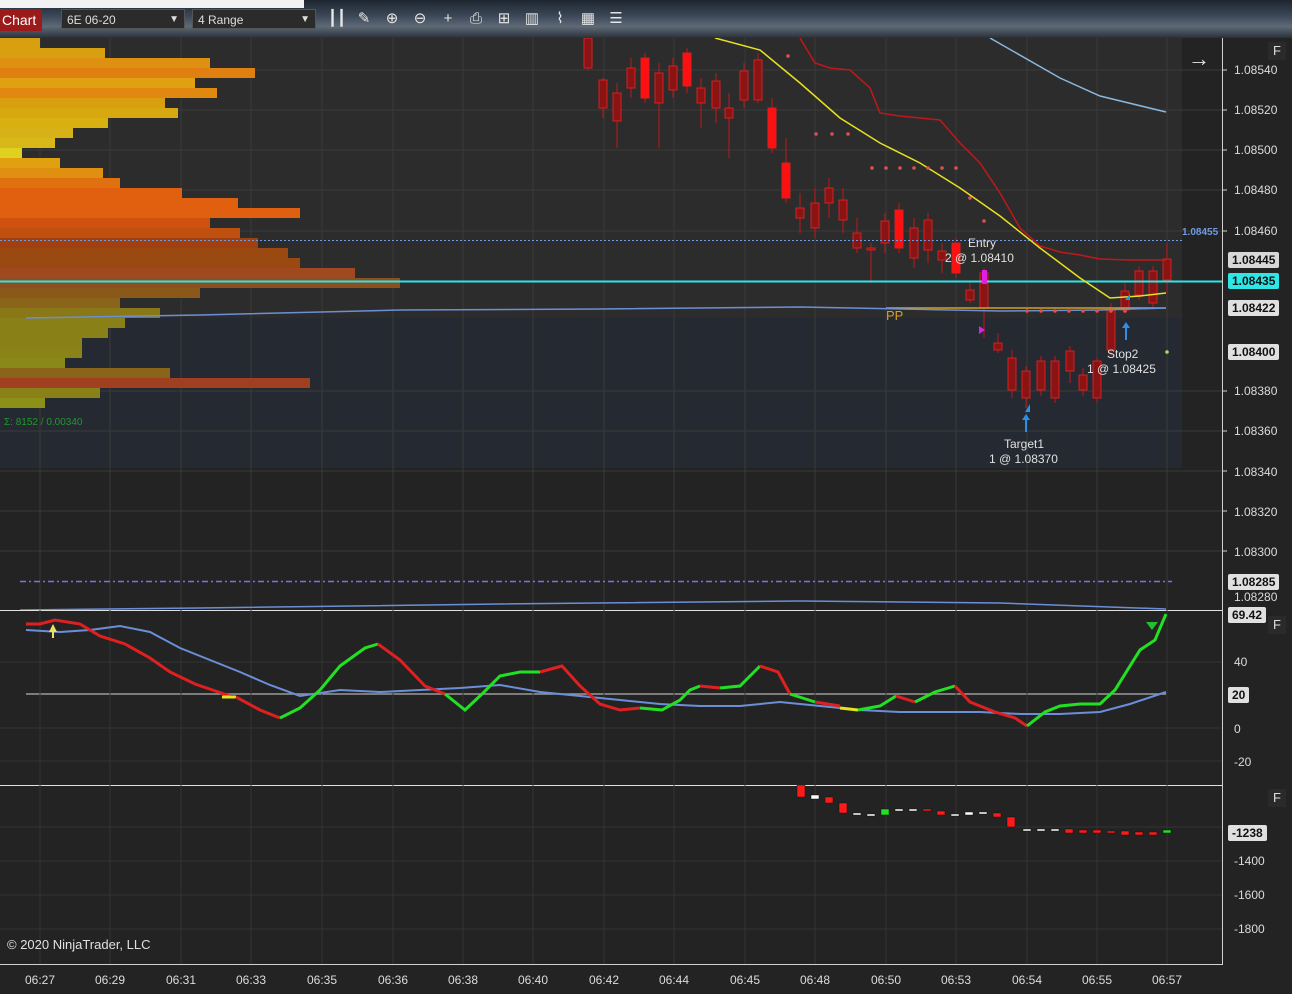  Describe the element at coordinates (79, 944) in the screenshot. I see `copyright: © 2020 NinjaTrader, LLC` at that location.